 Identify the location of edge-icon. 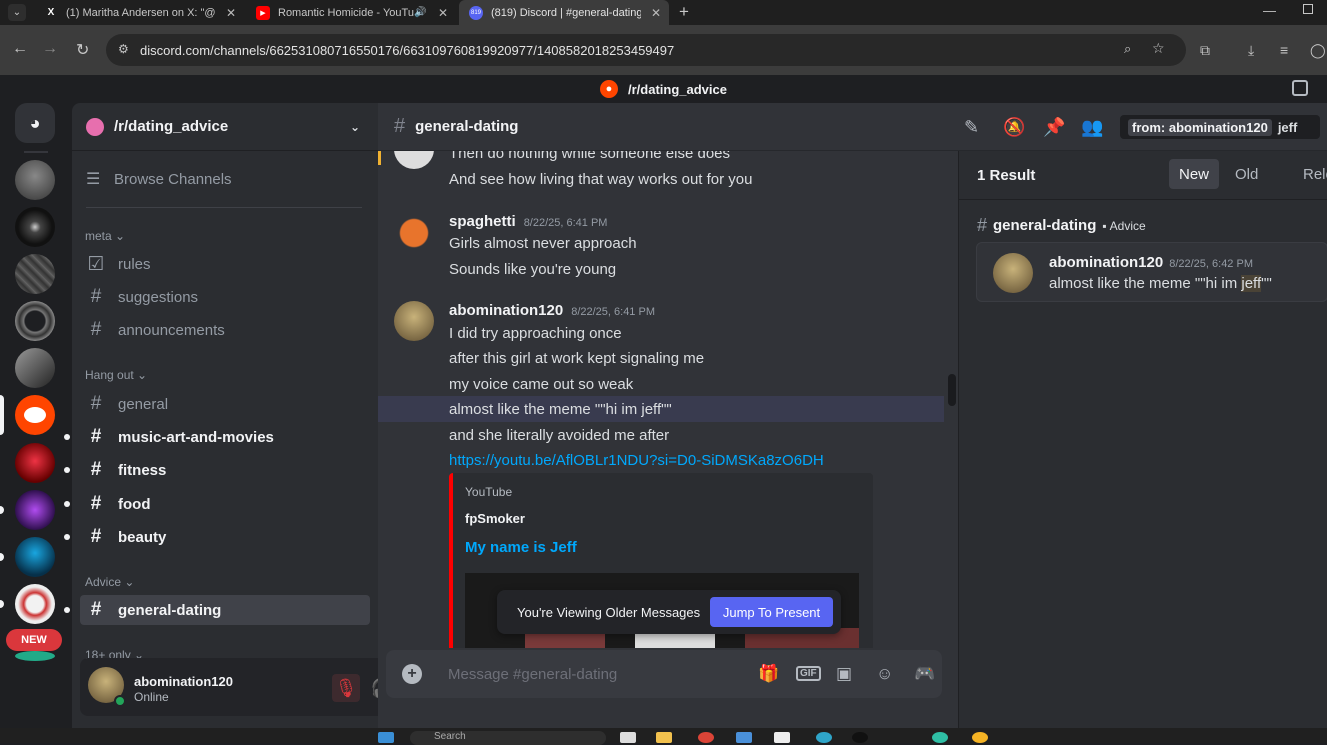
(824, 737).